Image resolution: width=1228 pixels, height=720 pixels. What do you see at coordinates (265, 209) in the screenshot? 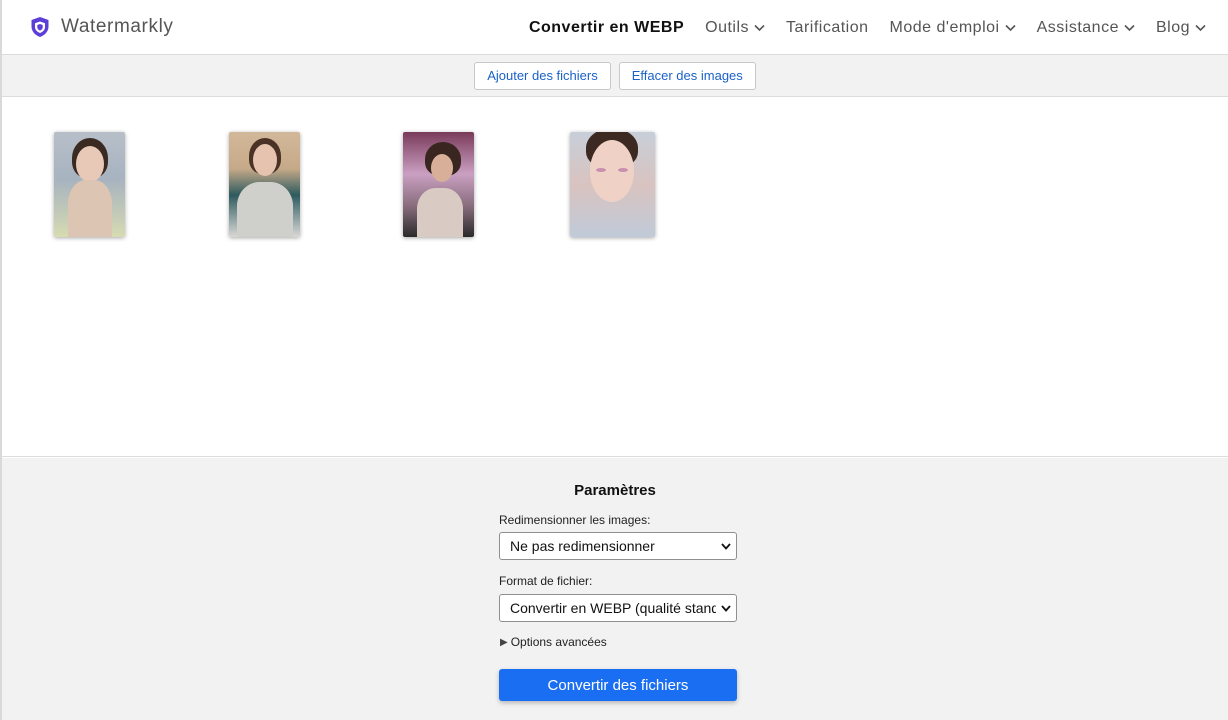
I see `thumbnail-coat` at bounding box center [265, 209].